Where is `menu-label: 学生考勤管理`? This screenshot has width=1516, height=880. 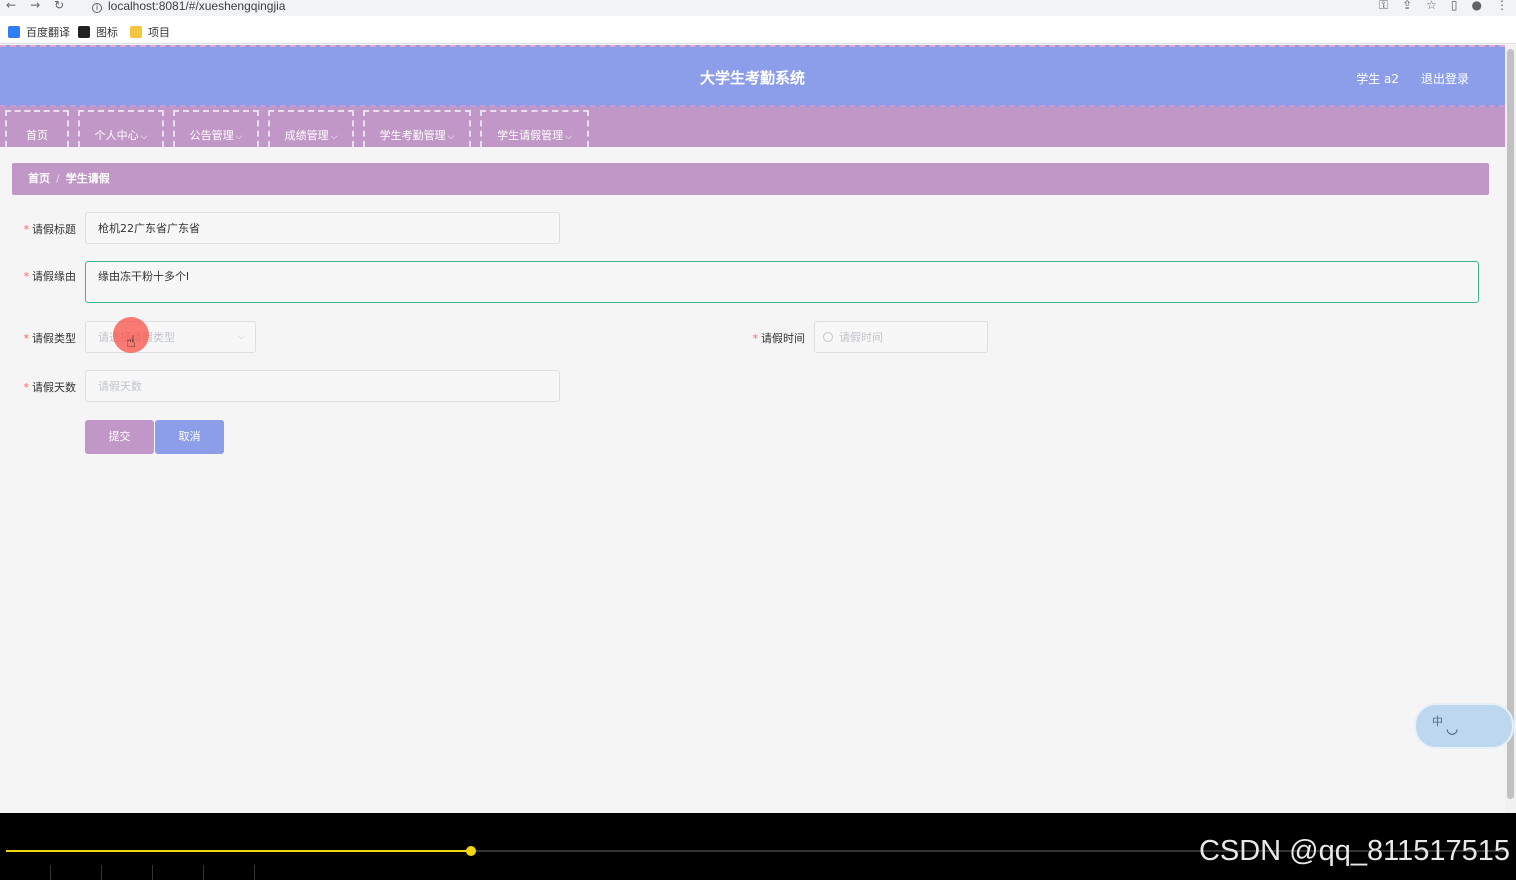 menu-label: 学生考勤管理 is located at coordinates (412, 135).